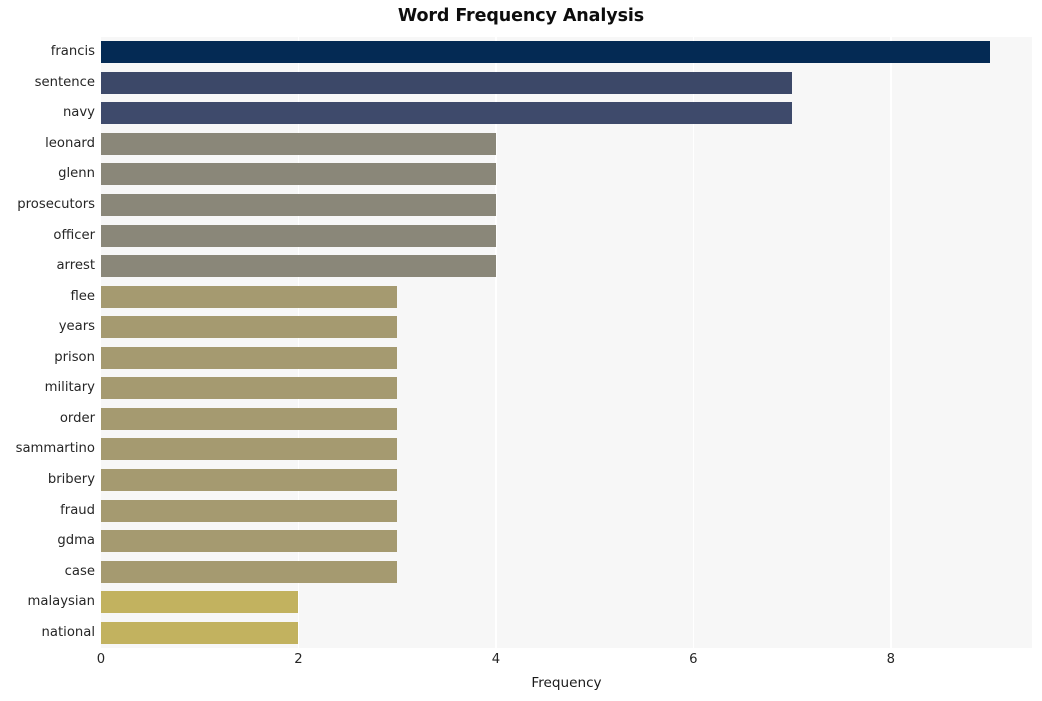  Describe the element at coordinates (82, 296) in the screenshot. I see `y-tick-label: flee` at that location.